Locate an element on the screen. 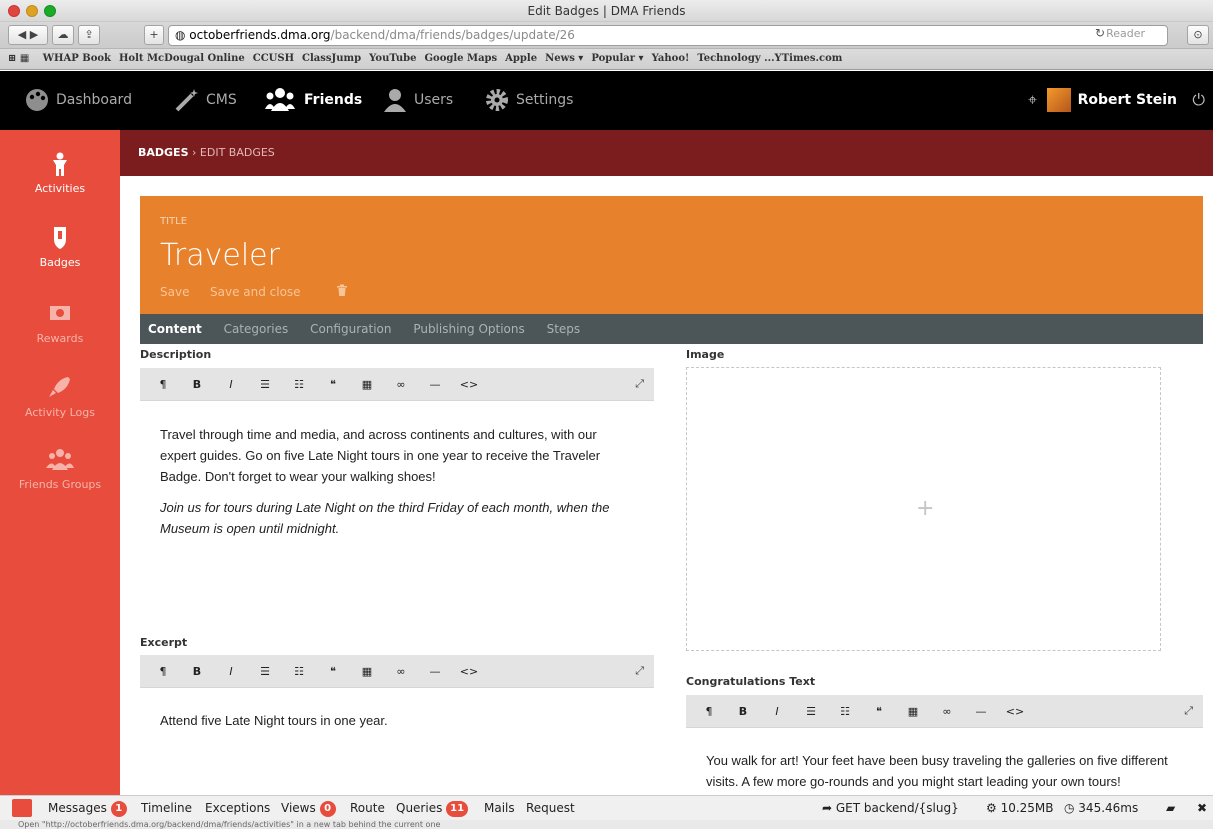 The image size is (1213, 829). save-button: Save is located at coordinates (174, 292).